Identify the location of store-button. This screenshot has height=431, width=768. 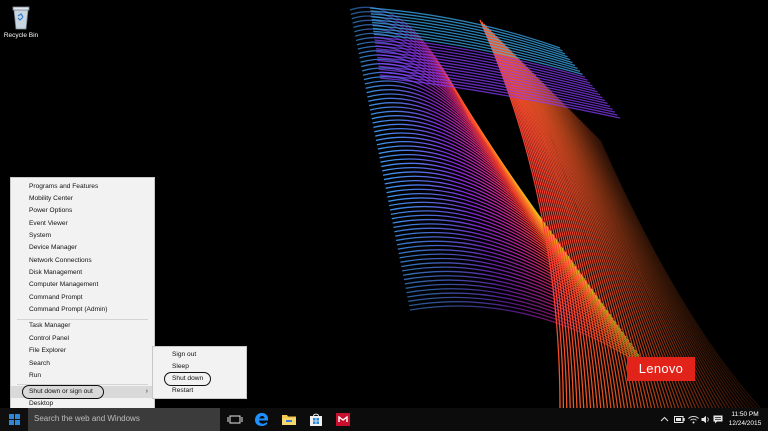
(316, 419).